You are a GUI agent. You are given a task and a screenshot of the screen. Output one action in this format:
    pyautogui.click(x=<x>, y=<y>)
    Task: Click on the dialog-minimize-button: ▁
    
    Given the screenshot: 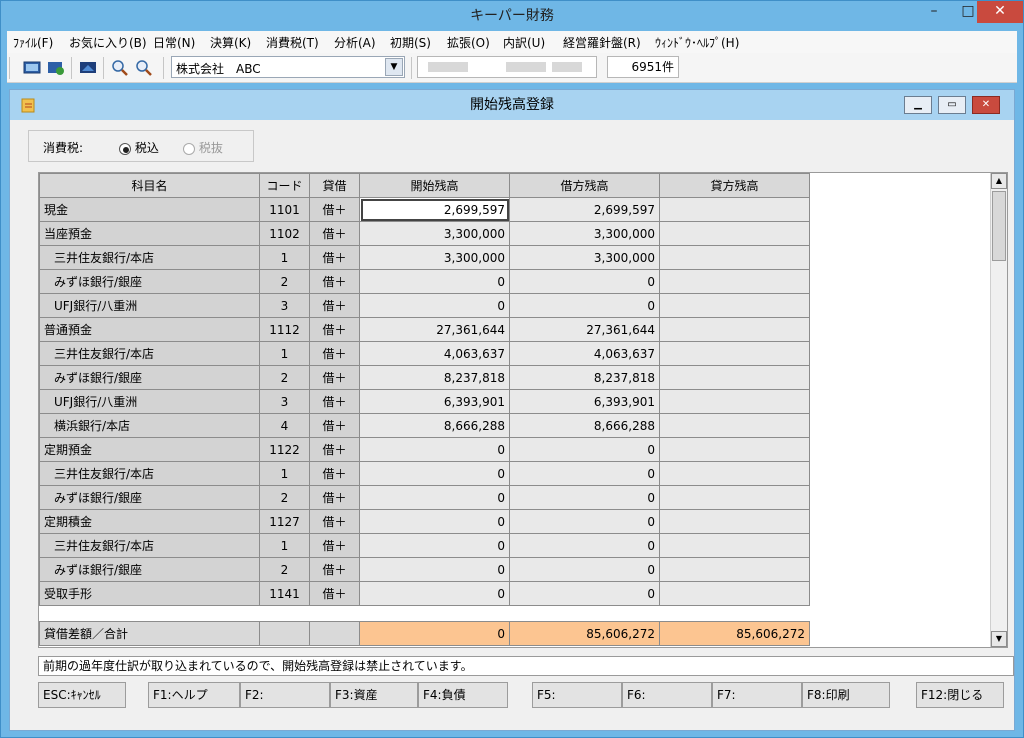 What is the action you would take?
    pyautogui.click(x=918, y=105)
    